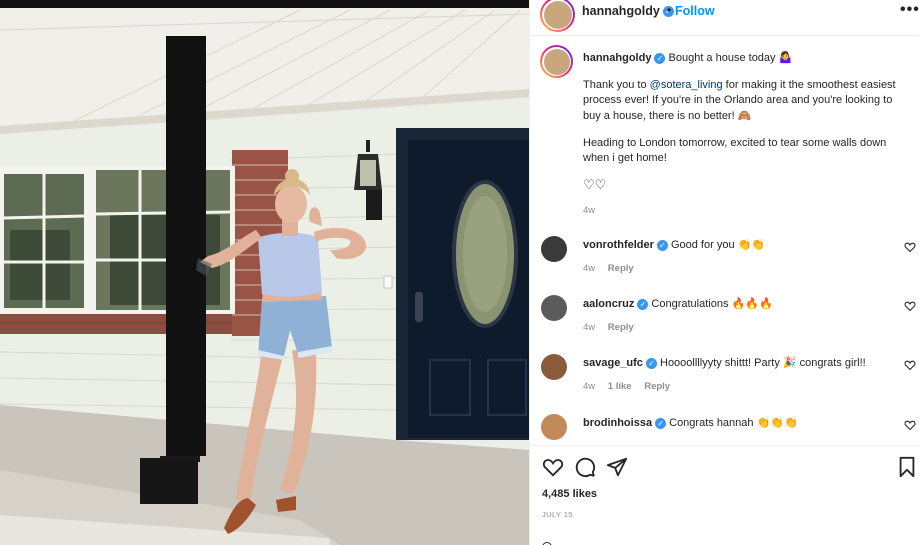 Image resolution: width=919 pixels, height=545 pixels. I want to click on comment-item: brodinhoissa ✓ Congrats hannah 👏👏👏, so click(724, 427).